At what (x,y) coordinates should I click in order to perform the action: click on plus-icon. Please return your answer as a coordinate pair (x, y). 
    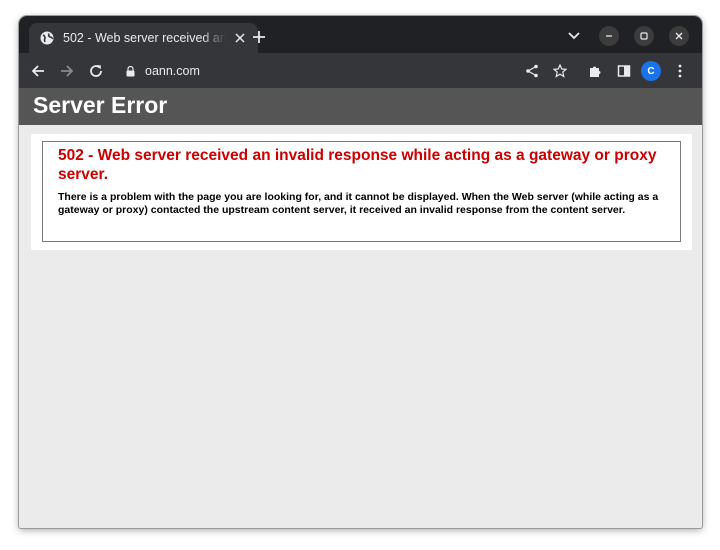
    Looking at the image, I should click on (259, 38).